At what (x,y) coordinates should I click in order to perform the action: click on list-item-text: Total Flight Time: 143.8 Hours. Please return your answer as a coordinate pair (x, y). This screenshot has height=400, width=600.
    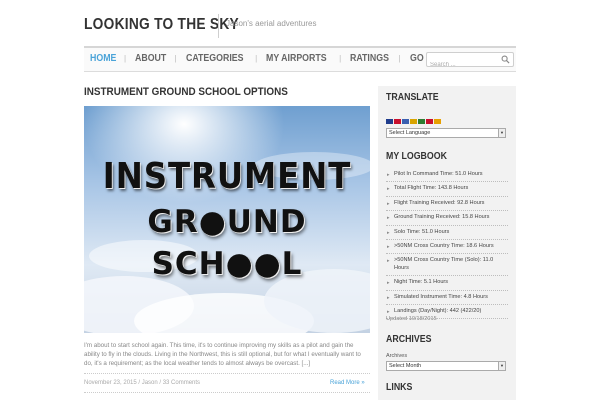
    Looking at the image, I should click on (431, 188).